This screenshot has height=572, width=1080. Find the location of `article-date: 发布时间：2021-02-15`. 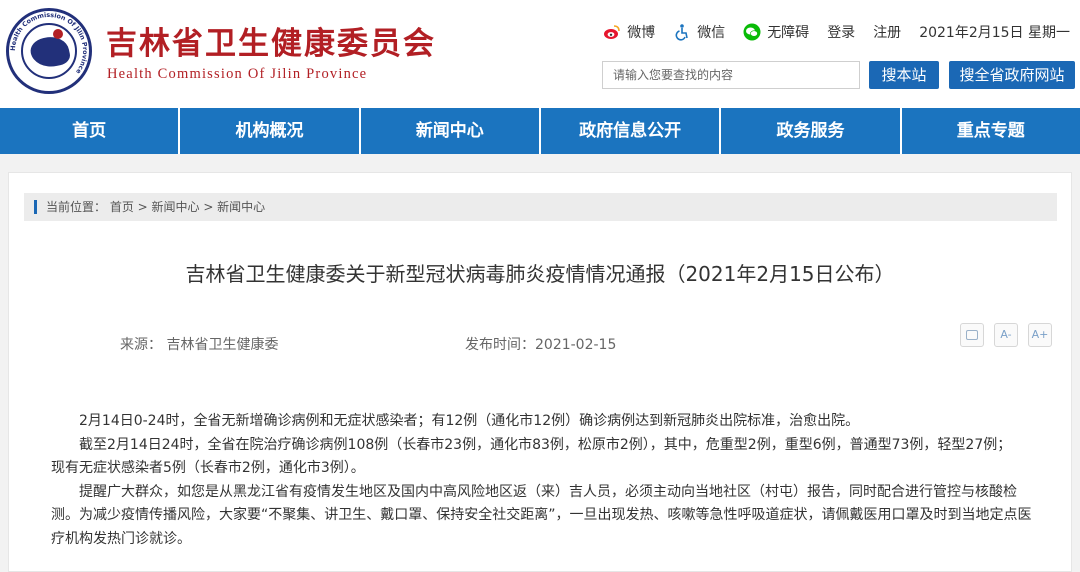

article-date: 发布时间：2021-02-15 is located at coordinates (541, 345).